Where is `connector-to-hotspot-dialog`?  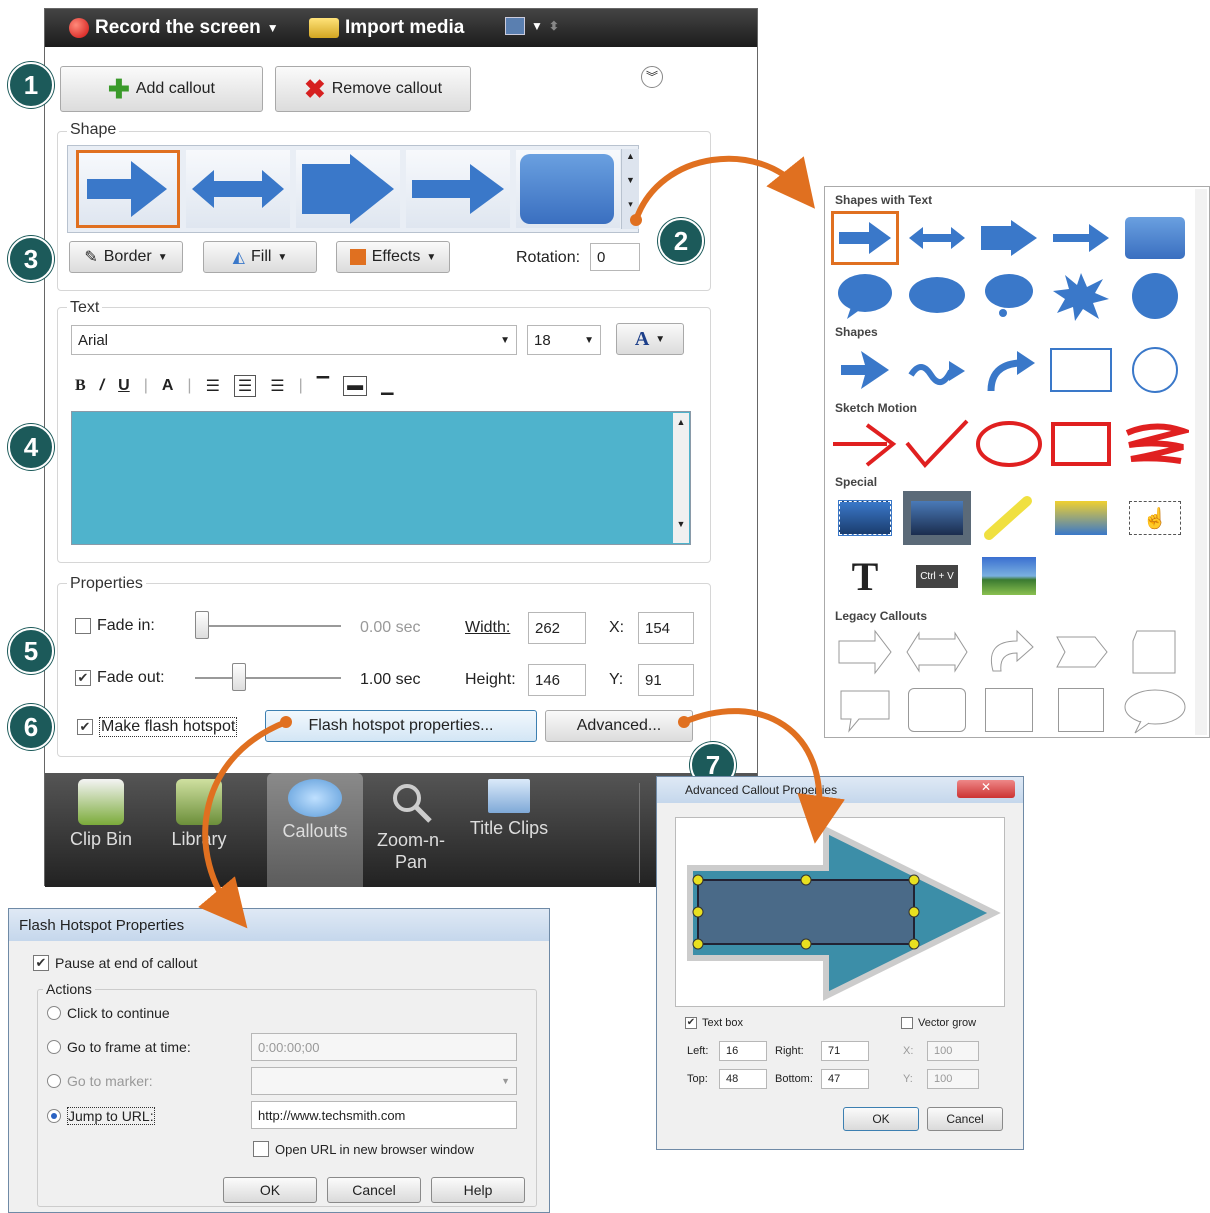
connector-to-hotspot-dialog is located at coordinates (243, 824).